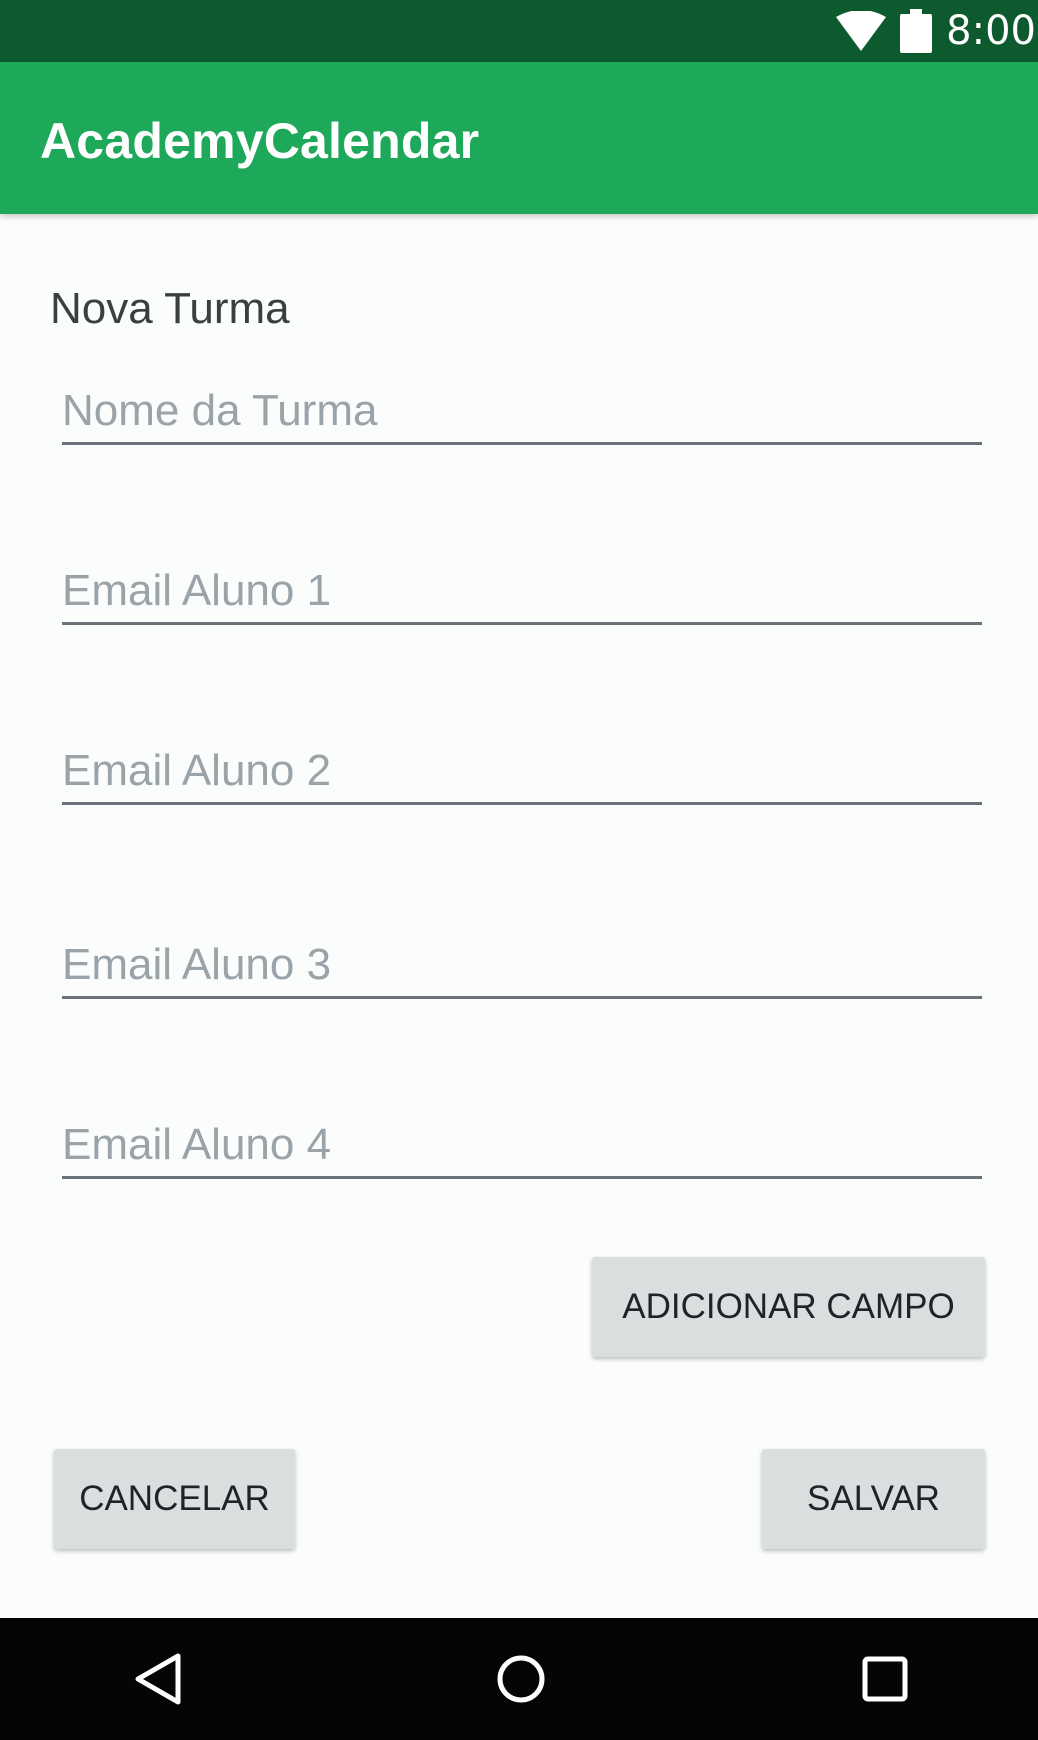  What do you see at coordinates (522, 1145) in the screenshot?
I see `student-email-4-input` at bounding box center [522, 1145].